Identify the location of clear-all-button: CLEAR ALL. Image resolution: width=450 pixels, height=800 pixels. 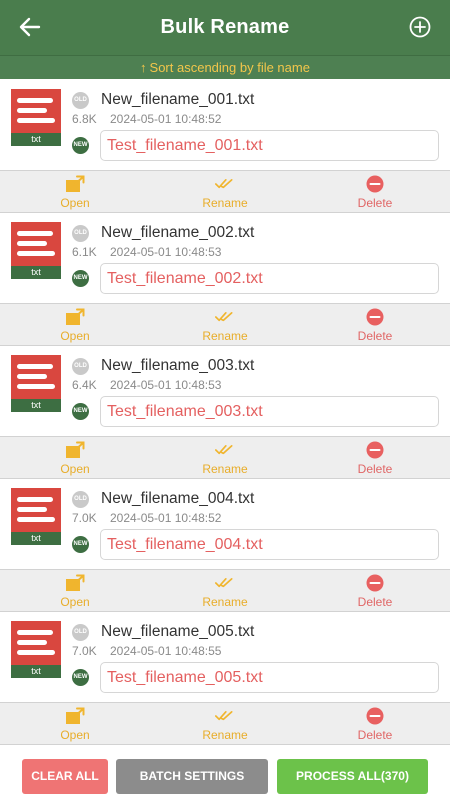
(65, 776).